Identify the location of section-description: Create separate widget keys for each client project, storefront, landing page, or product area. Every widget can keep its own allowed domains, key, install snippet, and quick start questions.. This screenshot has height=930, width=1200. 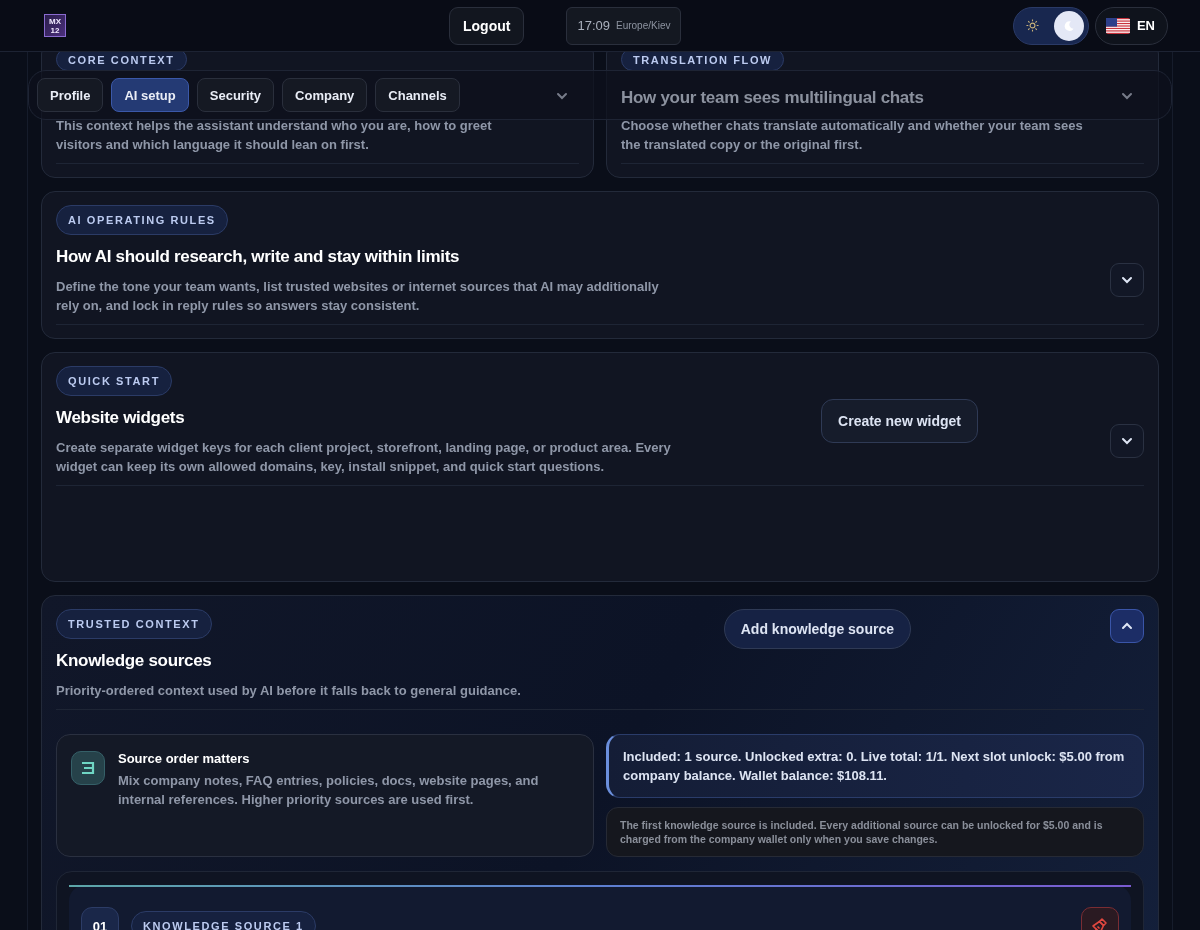
(364, 457).